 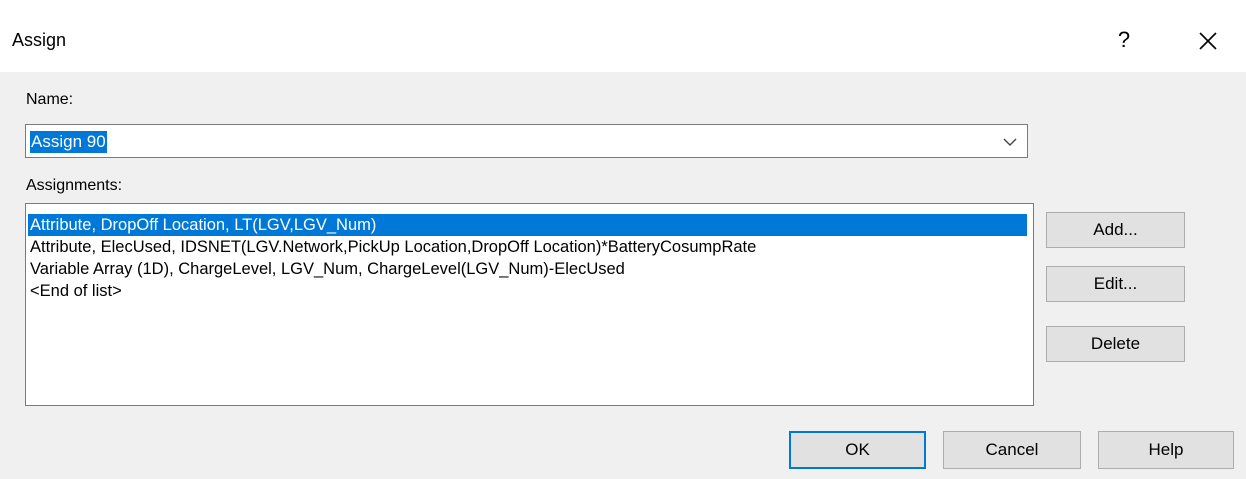 What do you see at coordinates (39, 40) in the screenshot?
I see `dialog-title: Assign` at bounding box center [39, 40].